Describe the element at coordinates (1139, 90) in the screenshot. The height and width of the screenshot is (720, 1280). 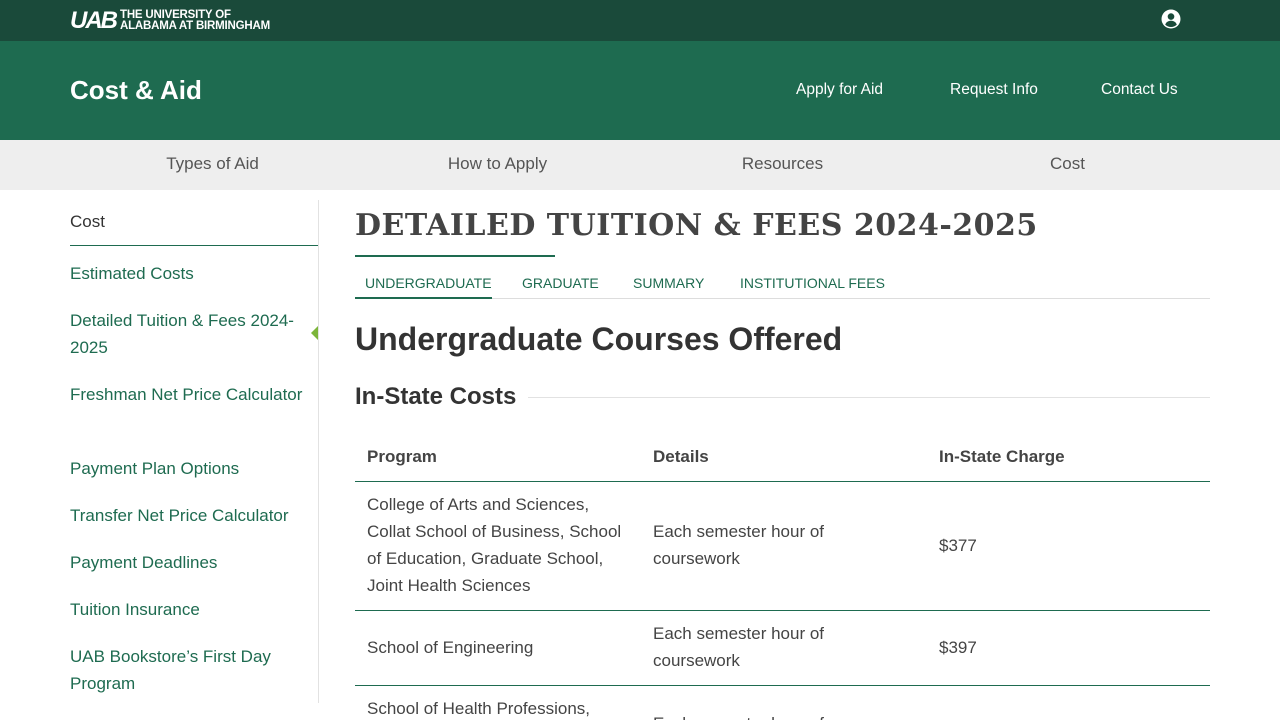
I see `nav-contact-us: Contact Us` at that location.